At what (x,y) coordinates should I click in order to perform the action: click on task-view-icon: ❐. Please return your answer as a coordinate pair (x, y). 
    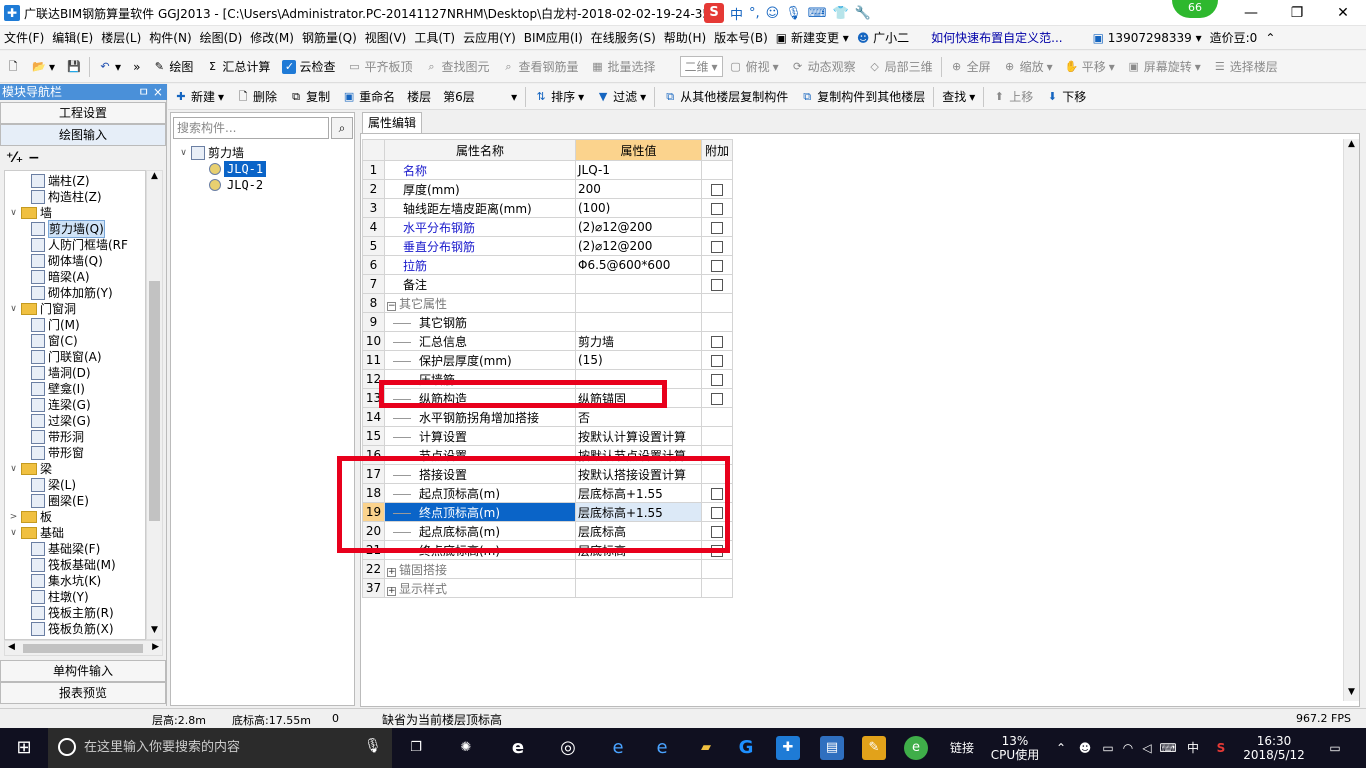
    Looking at the image, I should click on (416, 748).